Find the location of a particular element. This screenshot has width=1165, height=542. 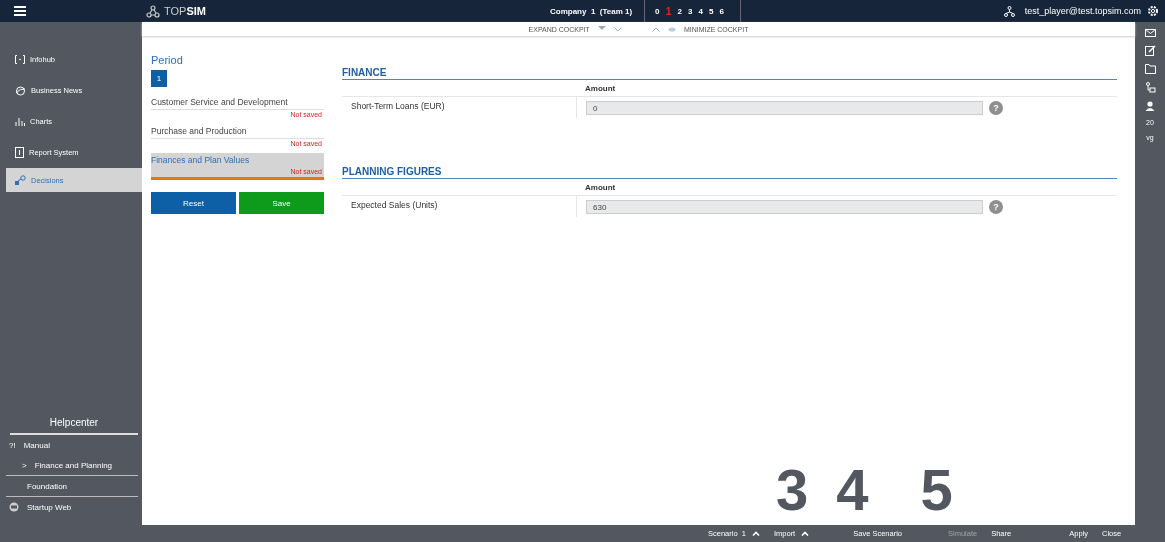

document-icon is located at coordinates (19, 152).